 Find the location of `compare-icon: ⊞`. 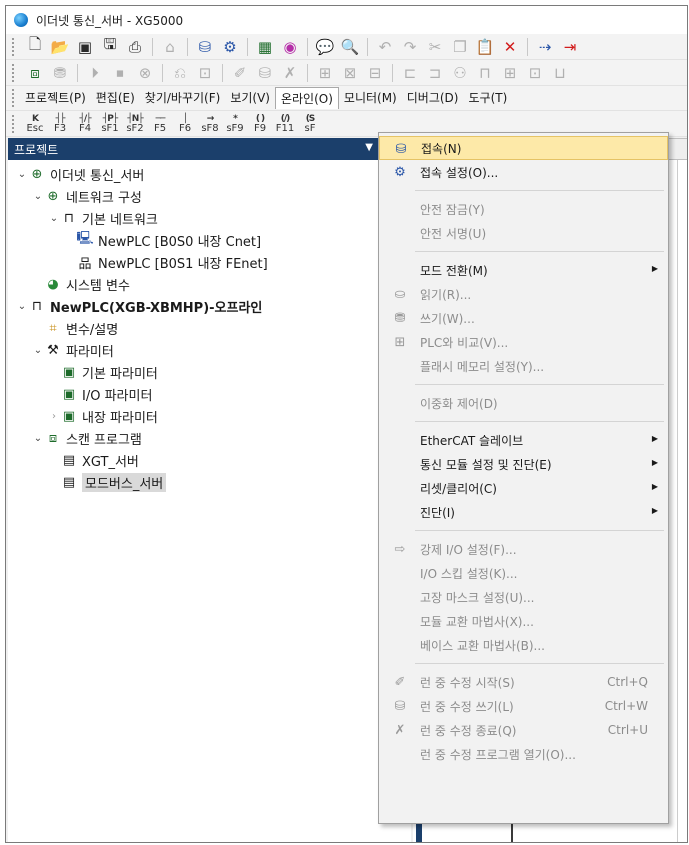

compare-icon: ⊞ is located at coordinates (325, 73).